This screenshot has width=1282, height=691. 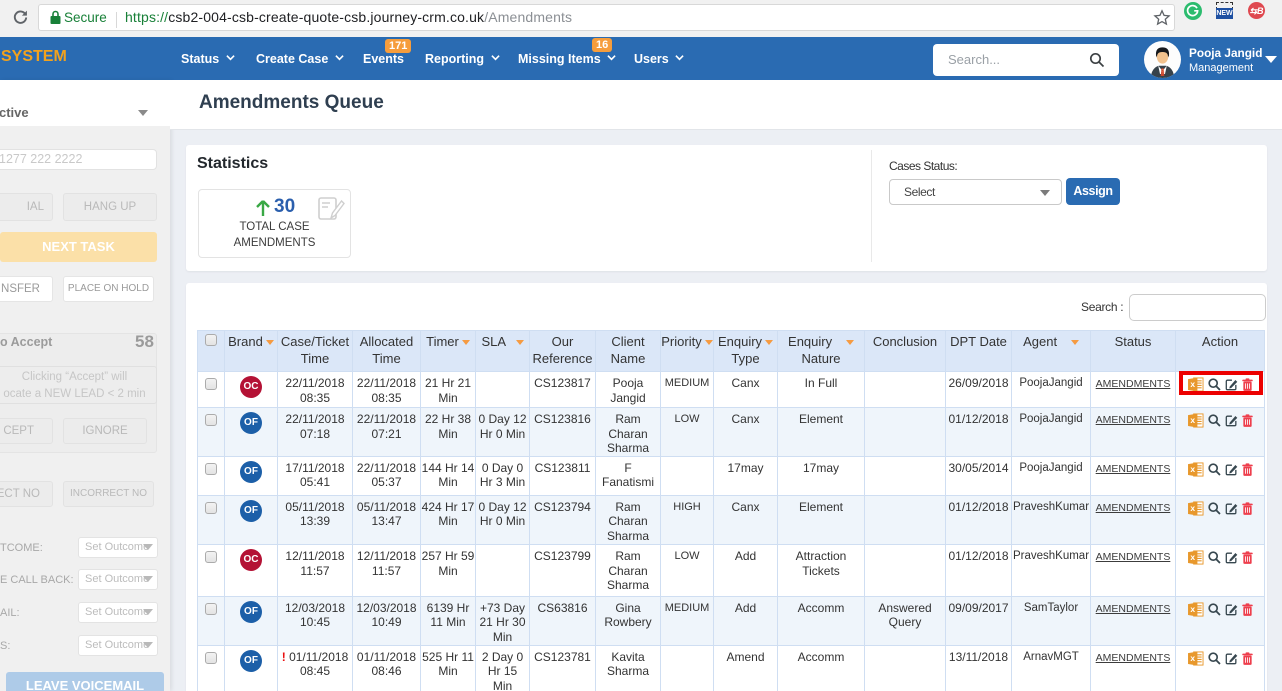 What do you see at coordinates (1256, 11) in the screenshot?
I see `svg-text: ⇆B` at bounding box center [1256, 11].